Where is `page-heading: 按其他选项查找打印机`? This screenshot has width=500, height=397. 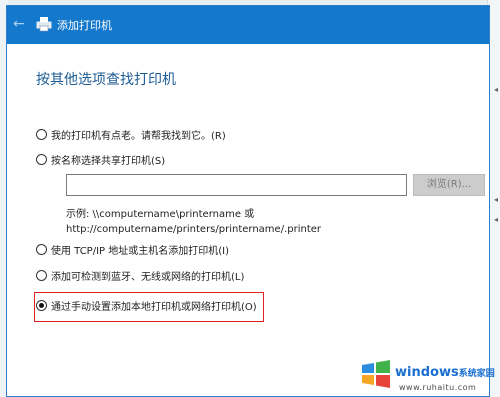 page-heading: 按其他选项查找打印机 is located at coordinates (106, 80).